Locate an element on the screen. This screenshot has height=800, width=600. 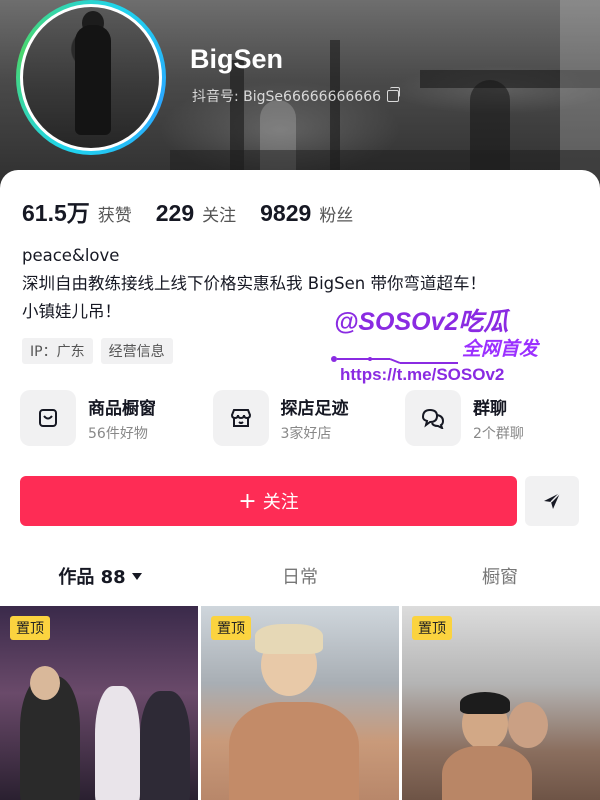
tab-works: 作品 88 is located at coordinates (100, 578).